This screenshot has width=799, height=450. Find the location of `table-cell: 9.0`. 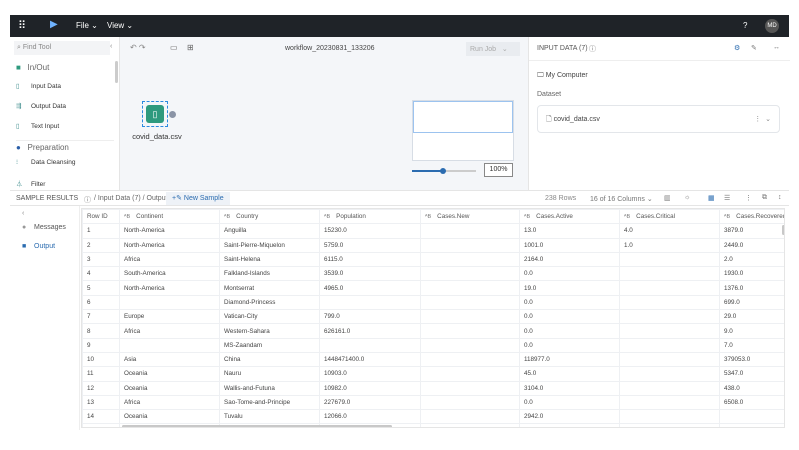

table-cell: 9.0 is located at coordinates (751, 331).